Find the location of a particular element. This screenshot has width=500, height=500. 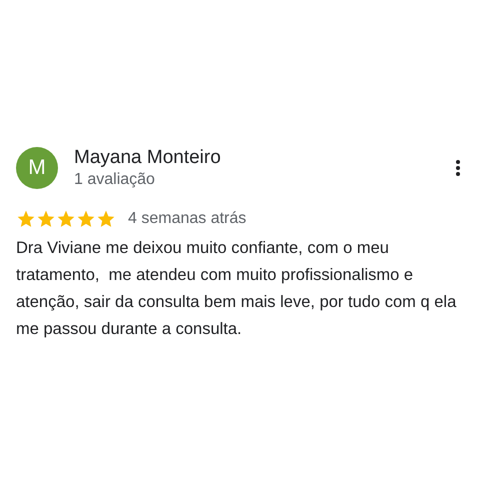

review-time: 4 semanas atrás is located at coordinates (187, 219).